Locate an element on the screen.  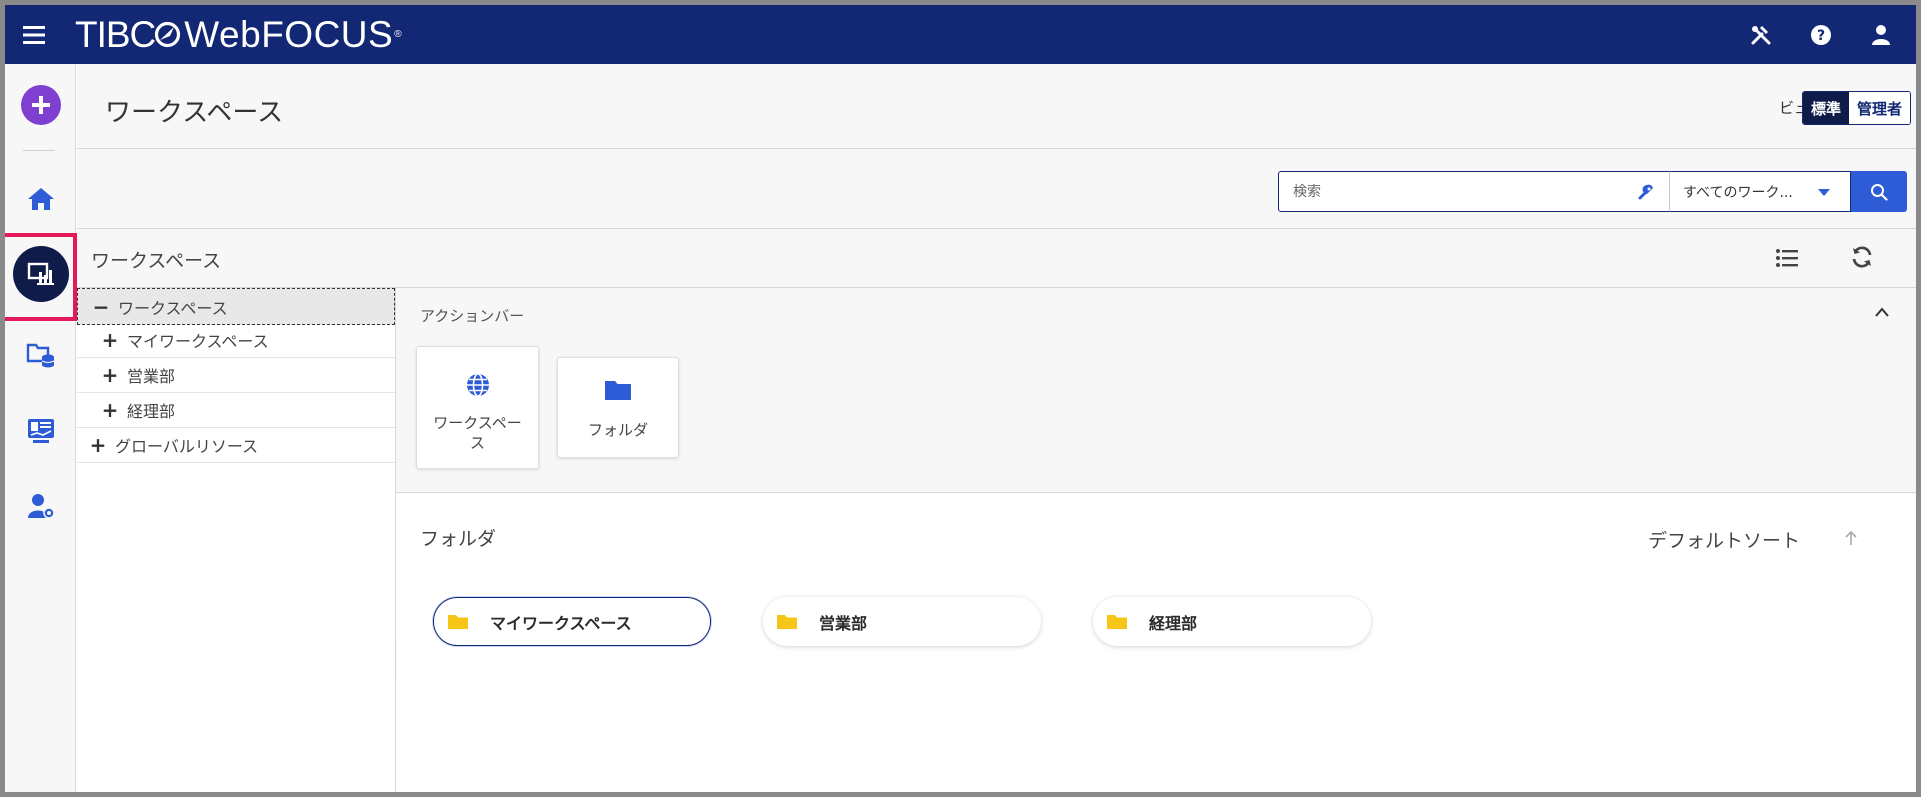
refresh-icon is located at coordinates (1862, 257).